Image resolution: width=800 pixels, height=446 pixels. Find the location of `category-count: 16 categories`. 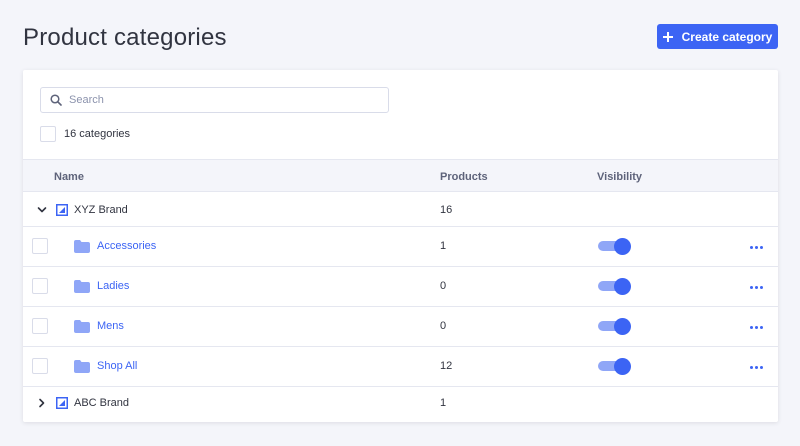

category-count: 16 categories is located at coordinates (97, 134).